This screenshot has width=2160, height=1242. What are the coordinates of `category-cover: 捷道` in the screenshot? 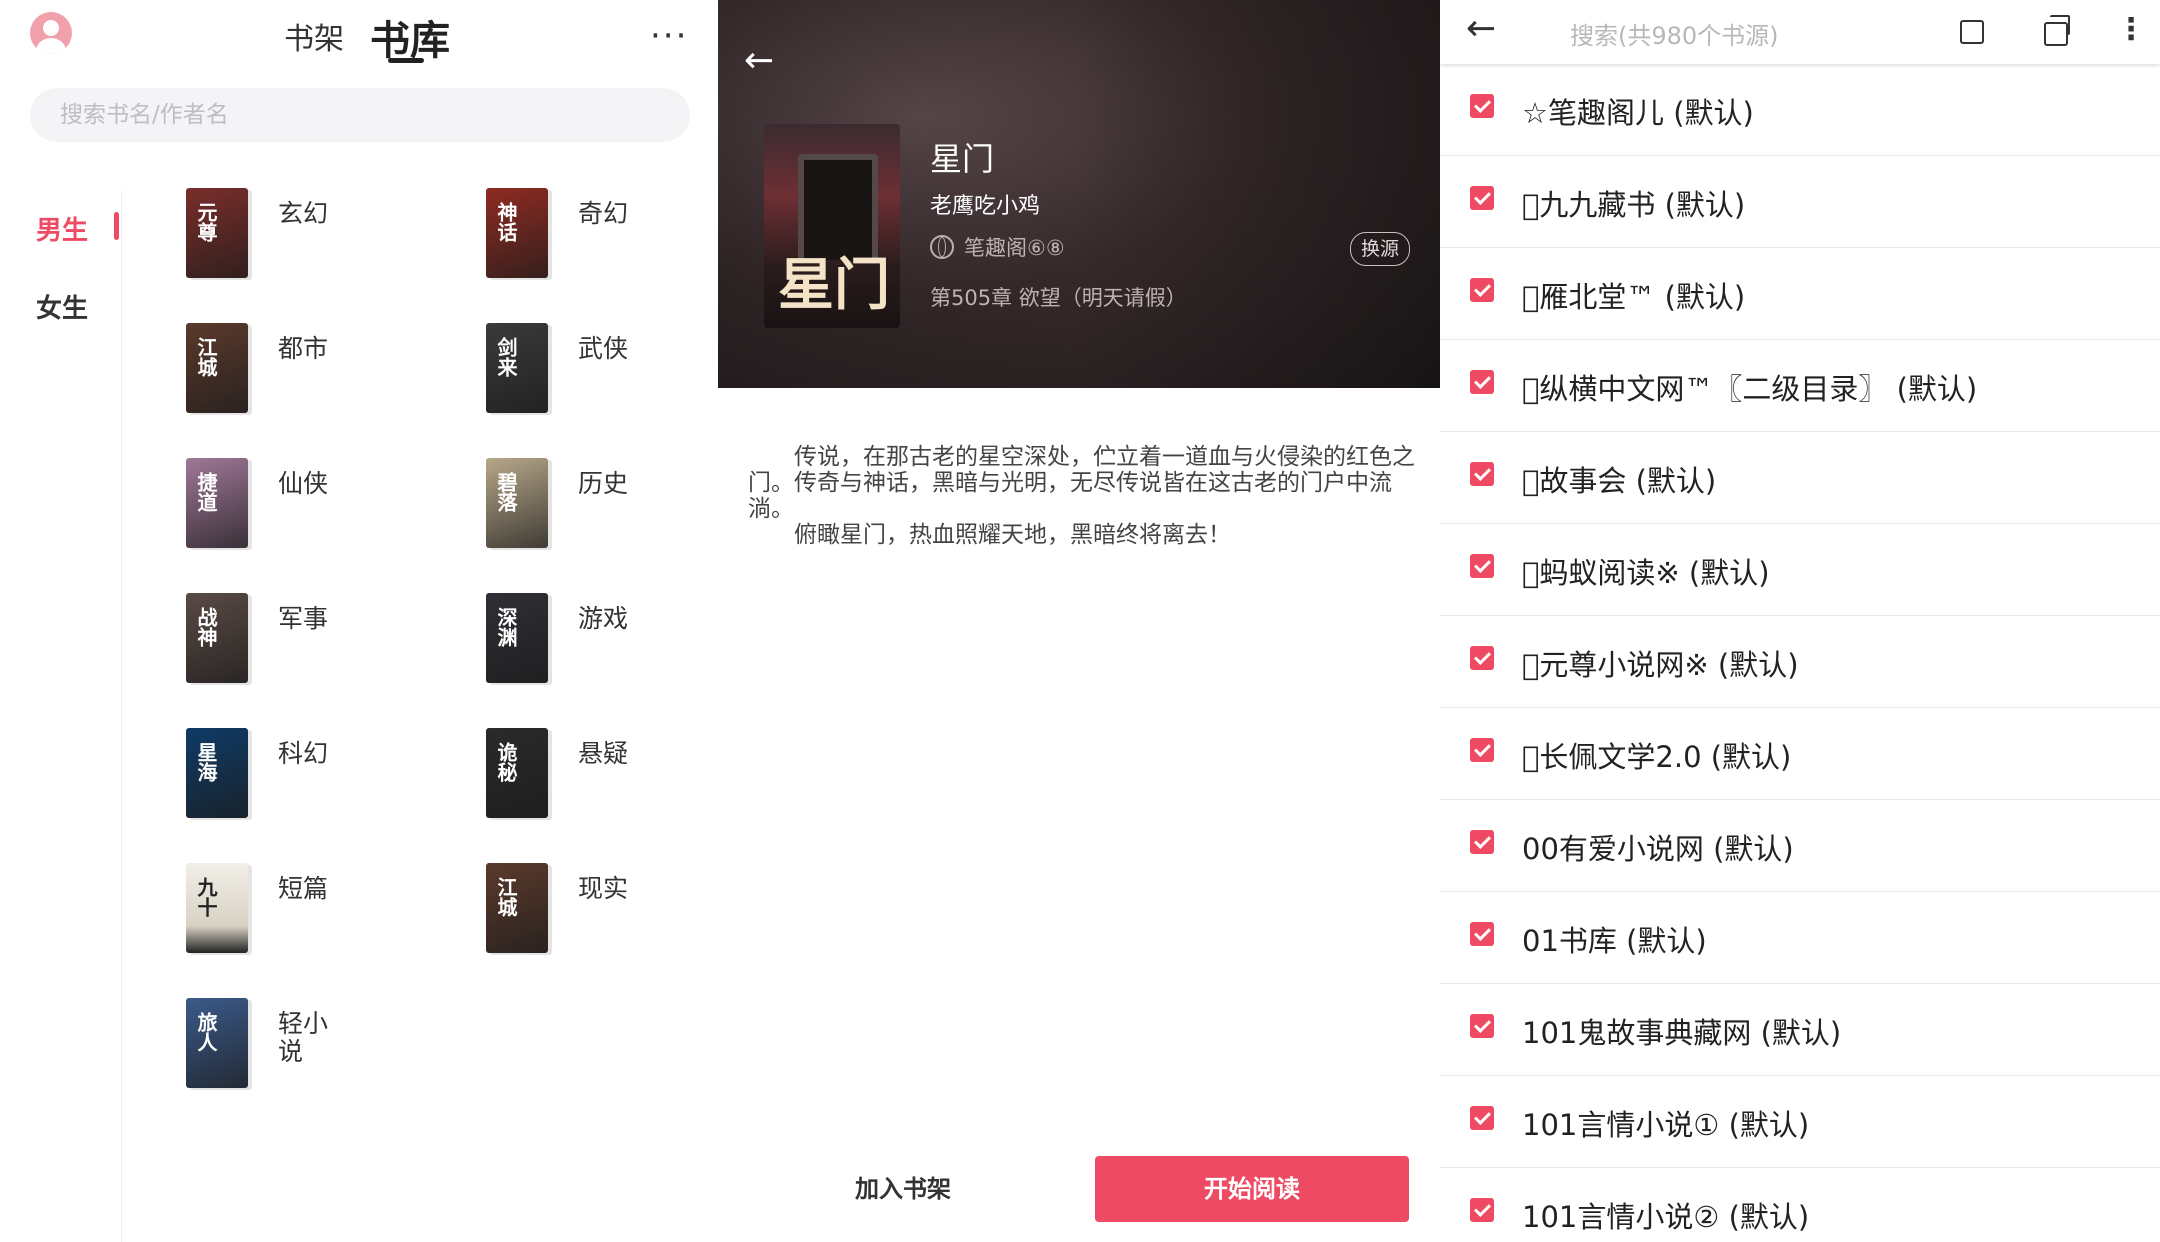 It's located at (217, 503).